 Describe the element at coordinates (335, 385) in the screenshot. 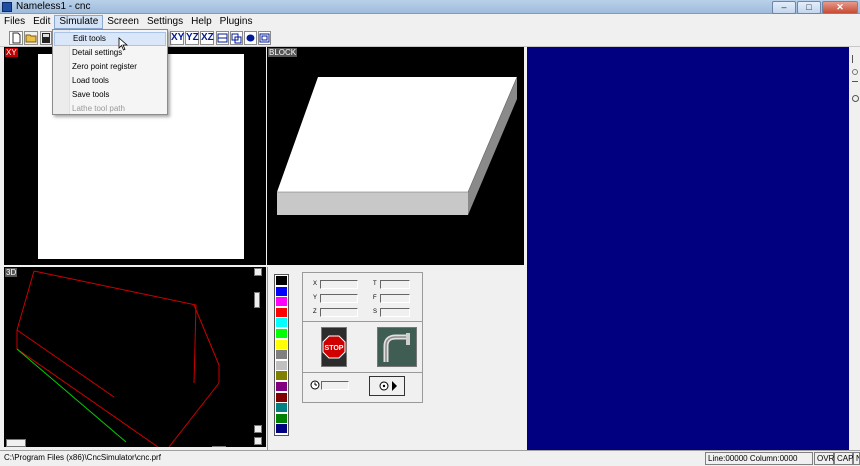

I see `time-field` at that location.